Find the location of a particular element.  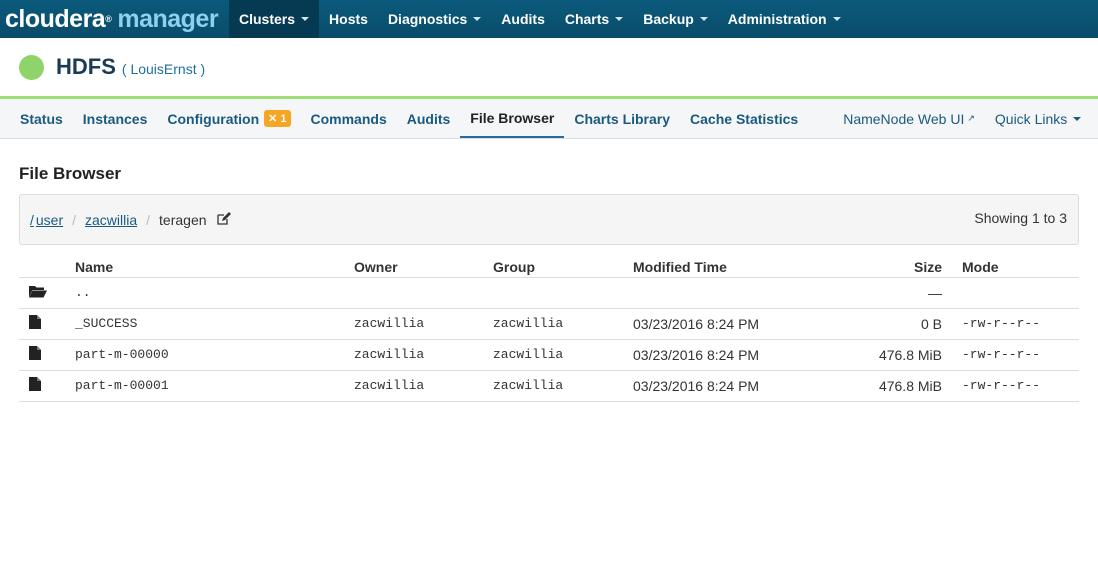

wrench-screwdriver-icon: ✕ is located at coordinates (273, 119).